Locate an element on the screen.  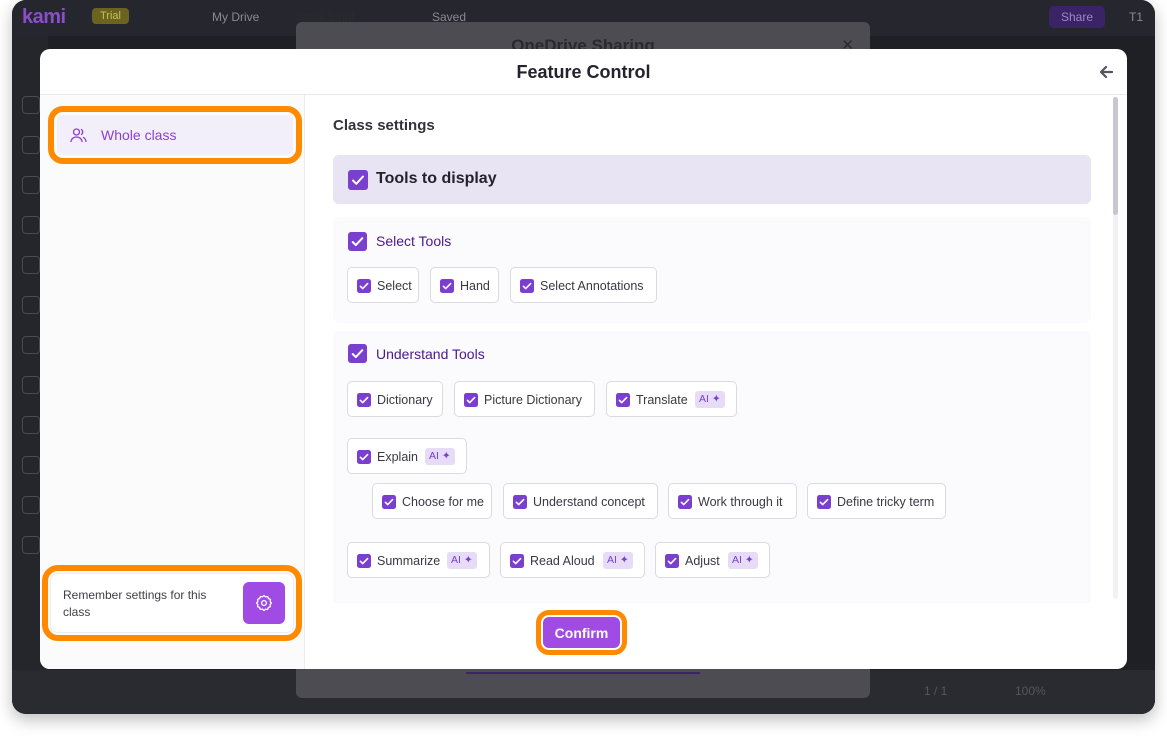
chip-label: Select Annotations is located at coordinates (592, 286).